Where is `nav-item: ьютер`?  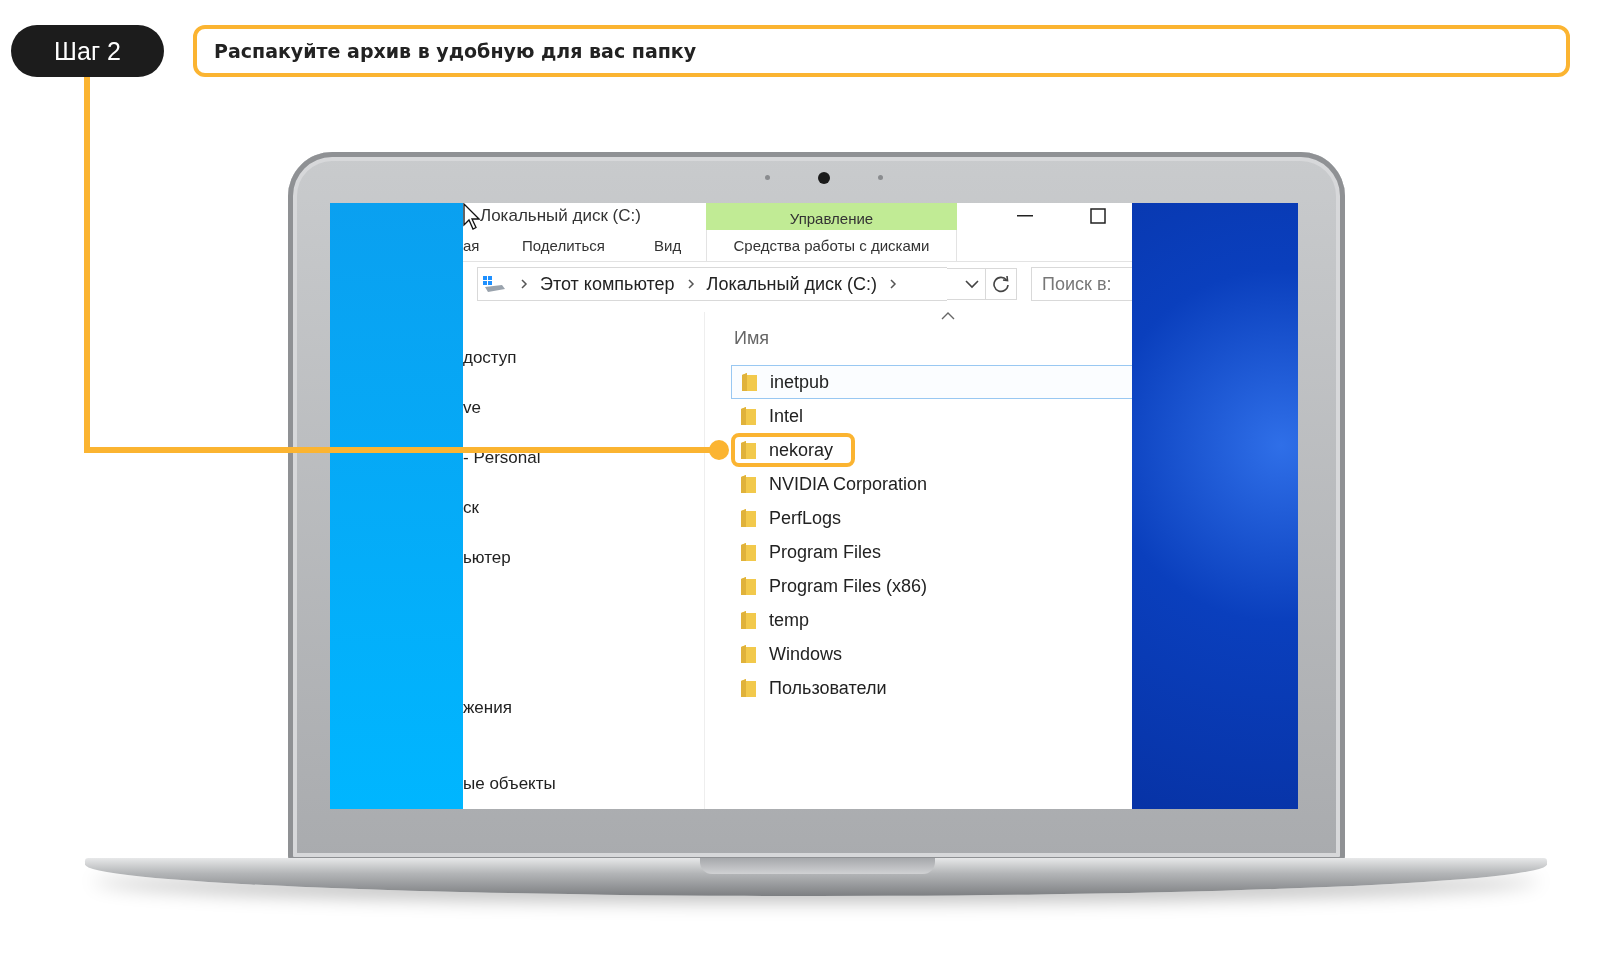
nav-item: ьютер is located at coordinates (583, 558).